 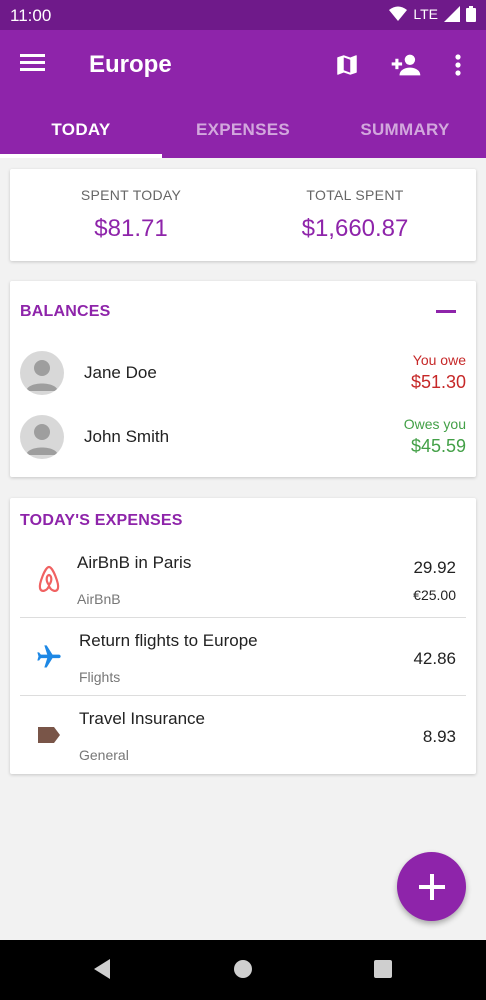 I want to click on spent-today: SPENT TODAY $81.71, so click(x=131, y=215).